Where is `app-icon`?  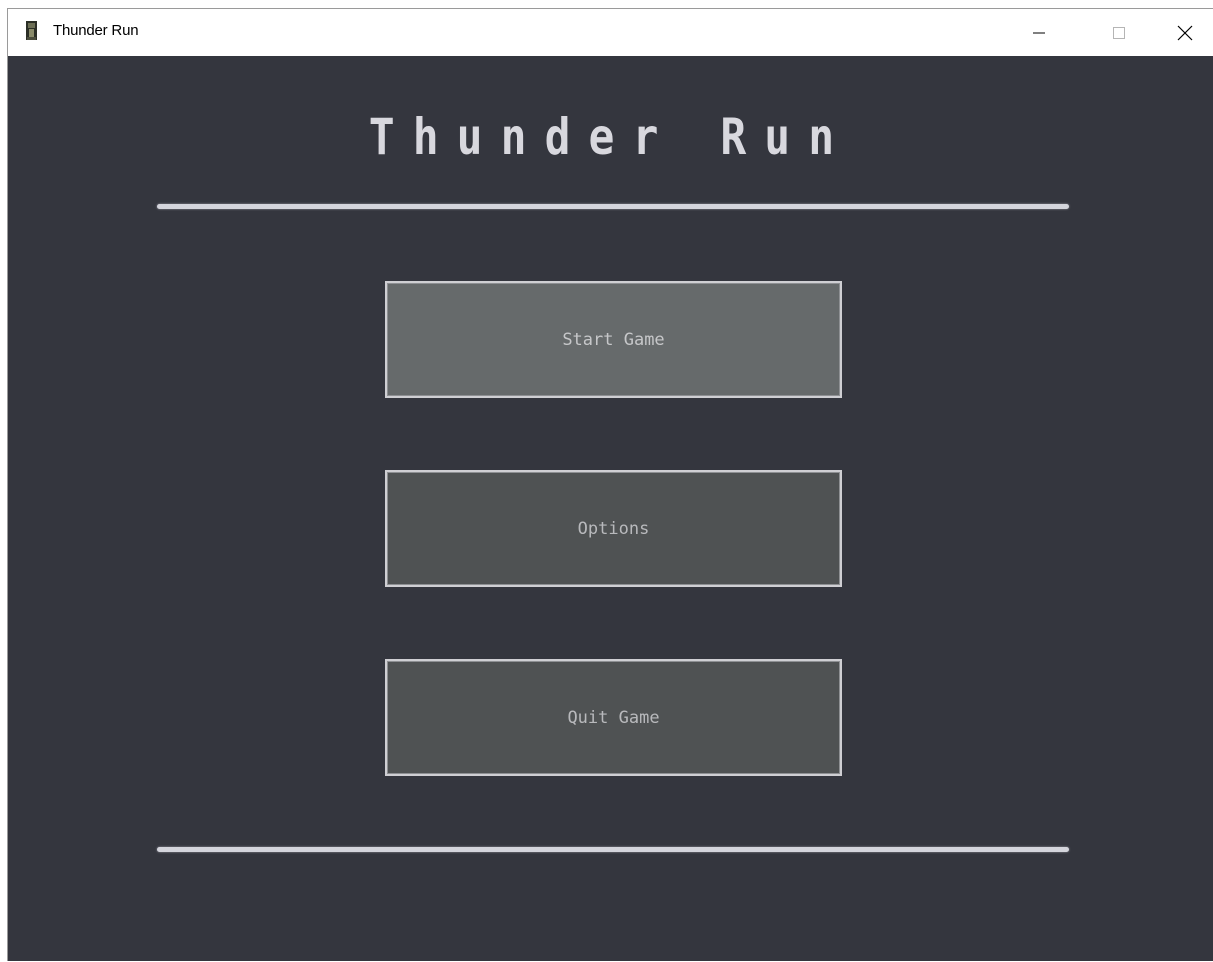 app-icon is located at coordinates (31, 30).